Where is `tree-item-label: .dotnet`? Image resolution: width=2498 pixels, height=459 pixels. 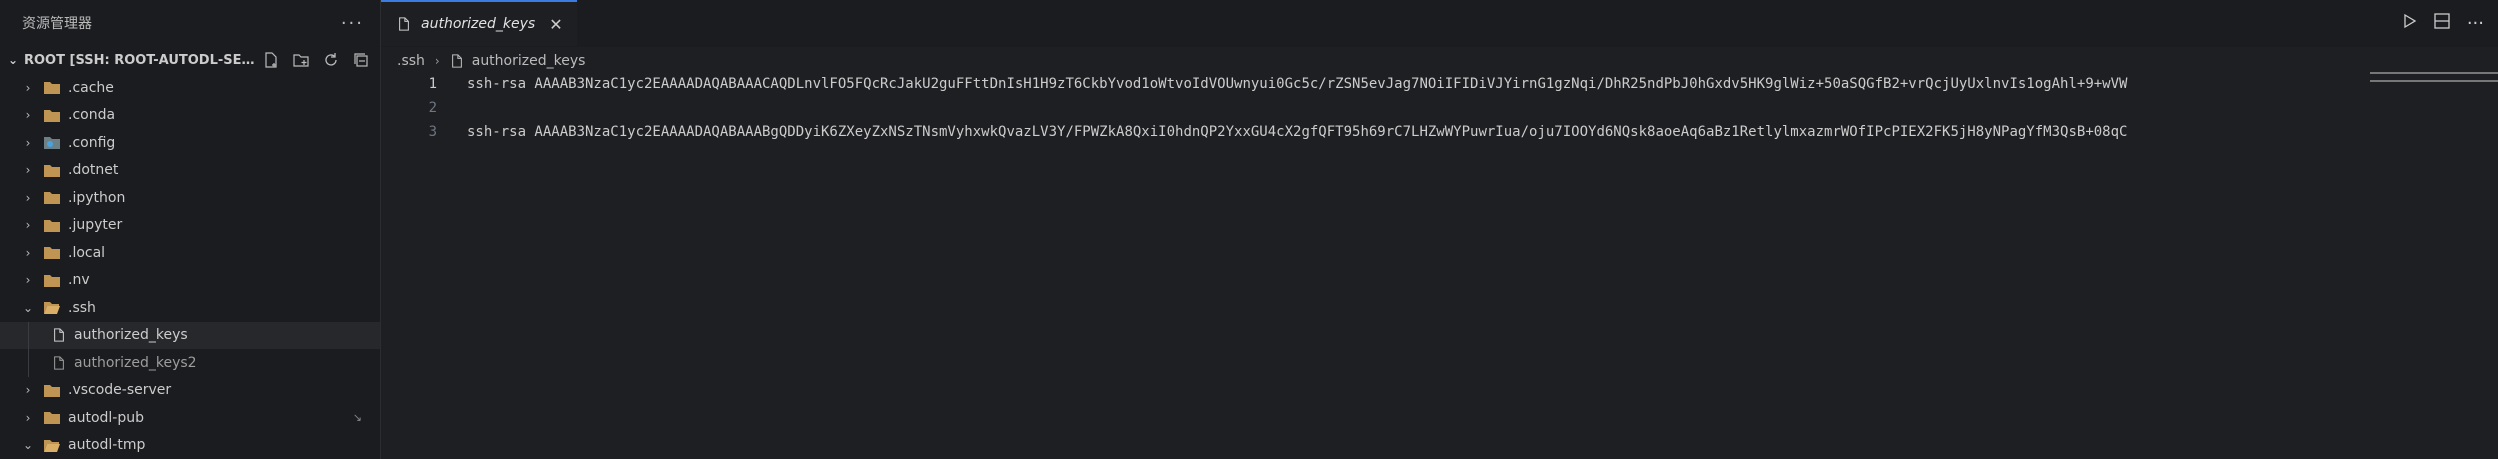
tree-item-label: .dotnet is located at coordinates (93, 170).